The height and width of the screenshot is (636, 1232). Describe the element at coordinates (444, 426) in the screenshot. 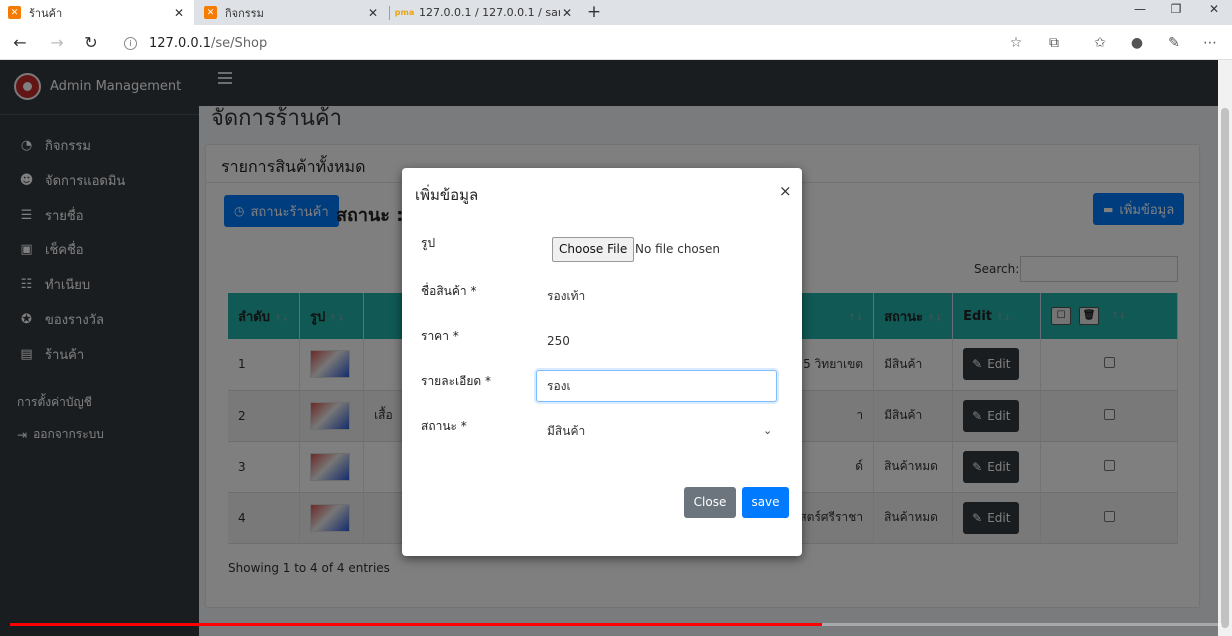

I see `status-label: สถานะ *` at that location.